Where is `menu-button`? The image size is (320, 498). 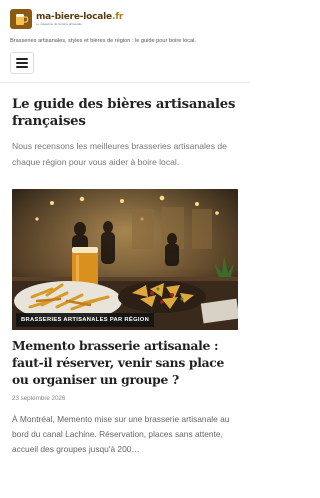
menu-button is located at coordinates (22, 63).